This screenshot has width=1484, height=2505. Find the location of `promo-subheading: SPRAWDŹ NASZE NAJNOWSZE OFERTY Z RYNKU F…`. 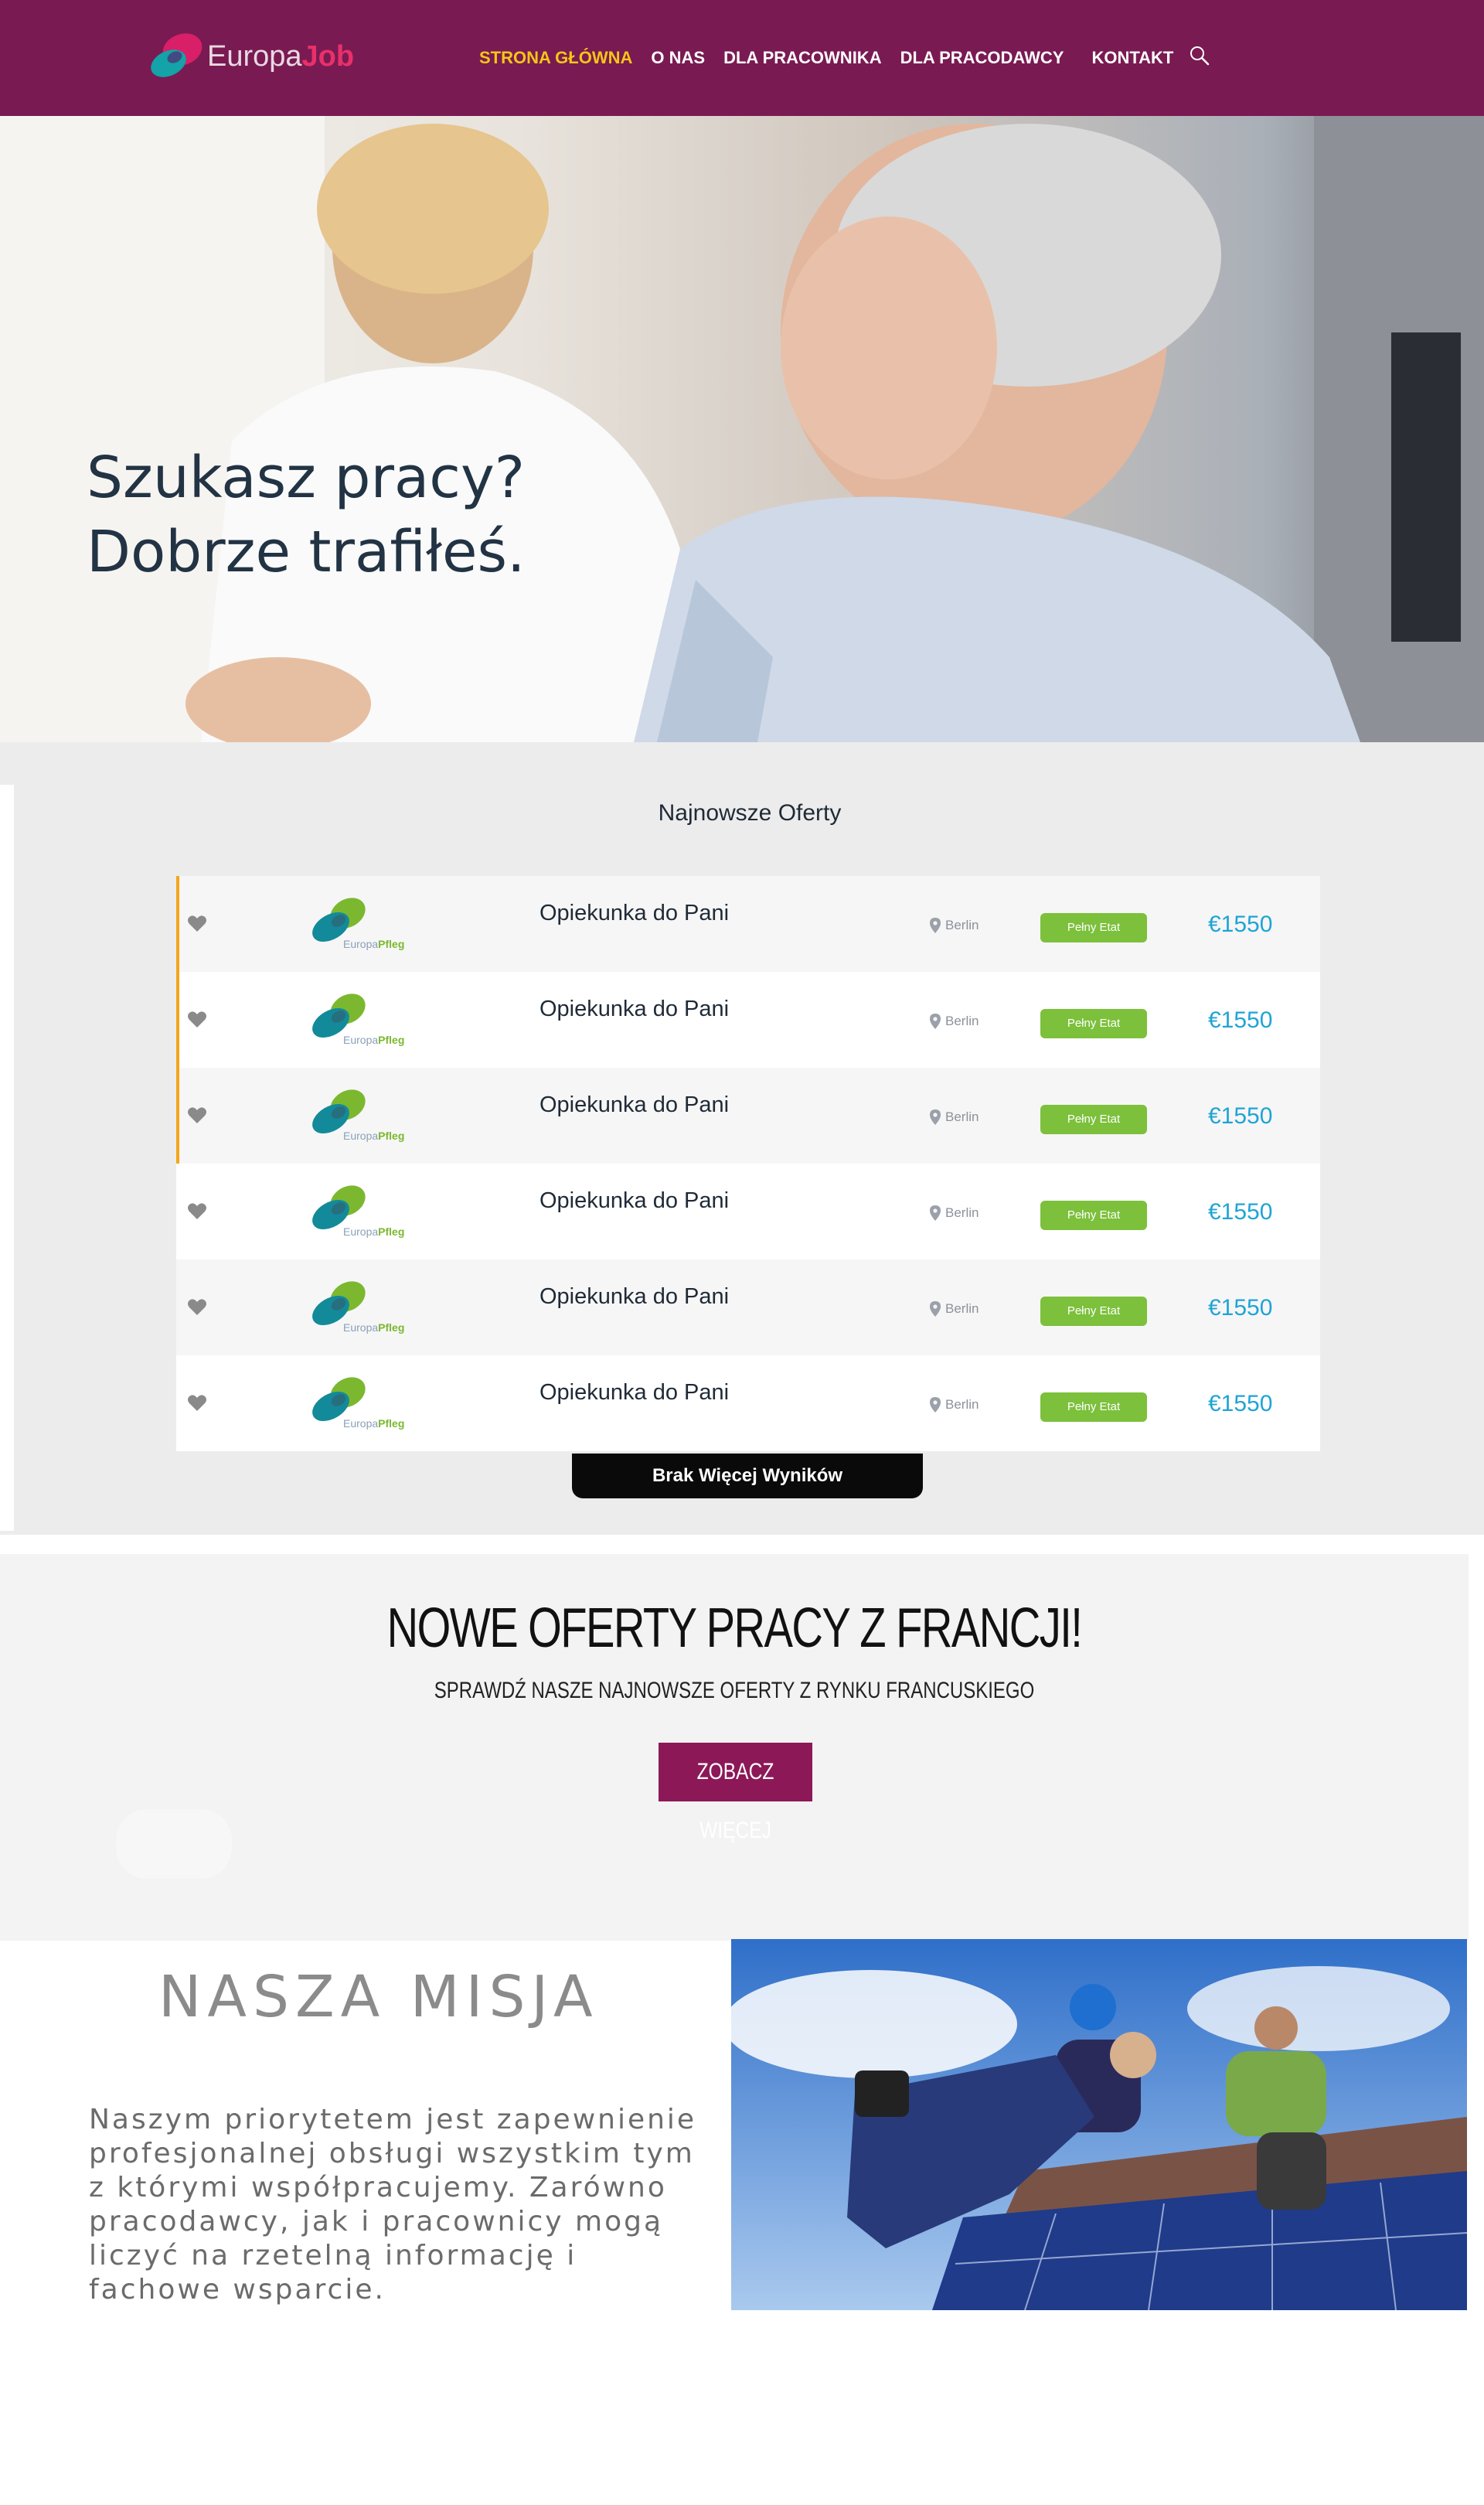

promo-subheading: SPRAWDŹ NASZE NAJNOWSZE OFERTY Z RYNKU F… is located at coordinates (734, 1690).